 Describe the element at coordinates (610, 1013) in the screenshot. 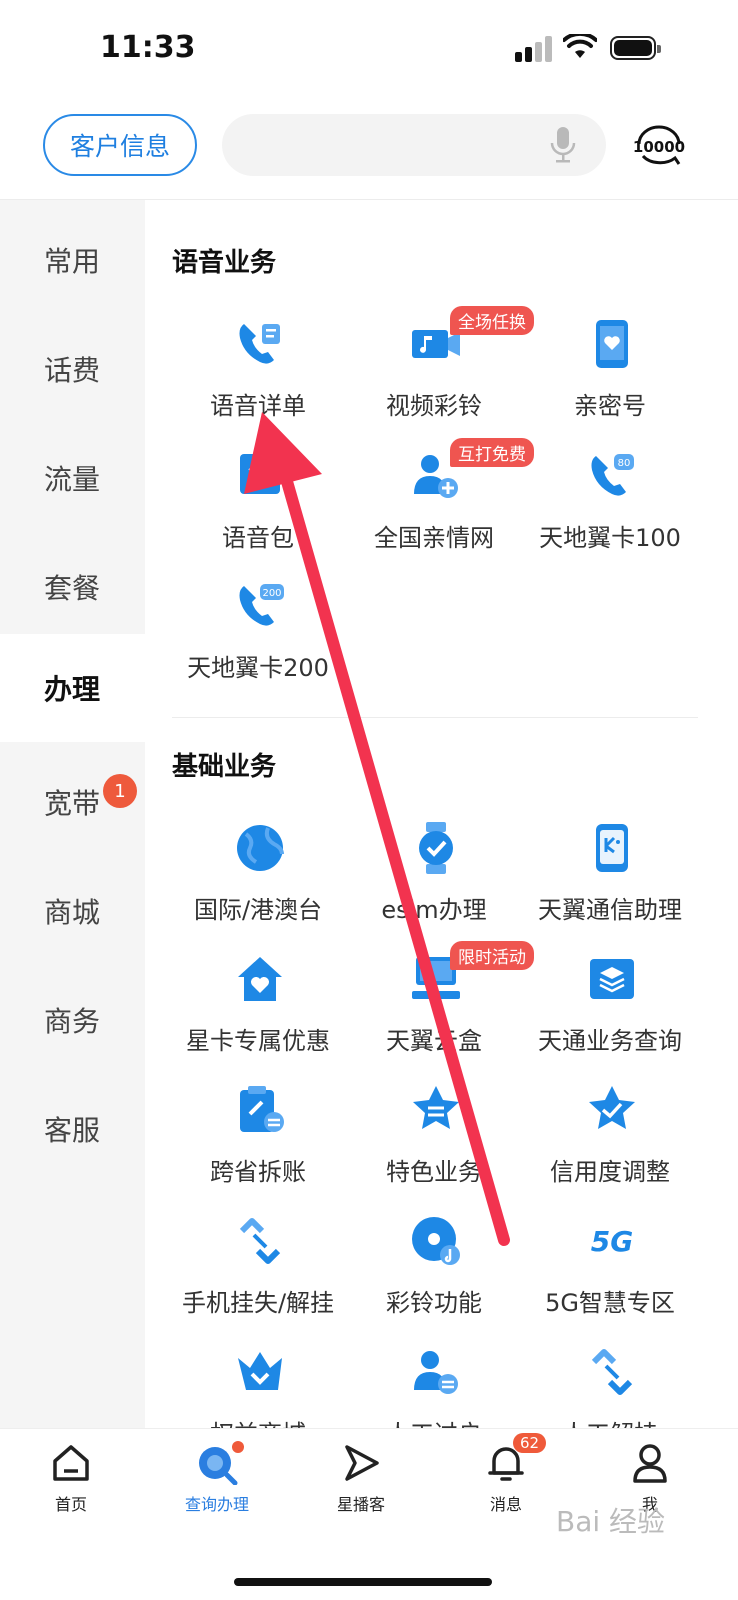

I see `tile-tiantong-query: 天通业务查询` at that location.